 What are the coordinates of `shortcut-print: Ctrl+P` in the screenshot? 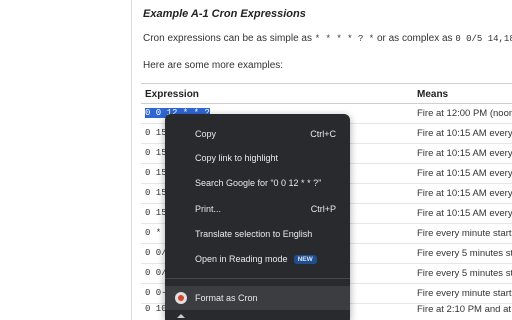 It's located at (323, 209).